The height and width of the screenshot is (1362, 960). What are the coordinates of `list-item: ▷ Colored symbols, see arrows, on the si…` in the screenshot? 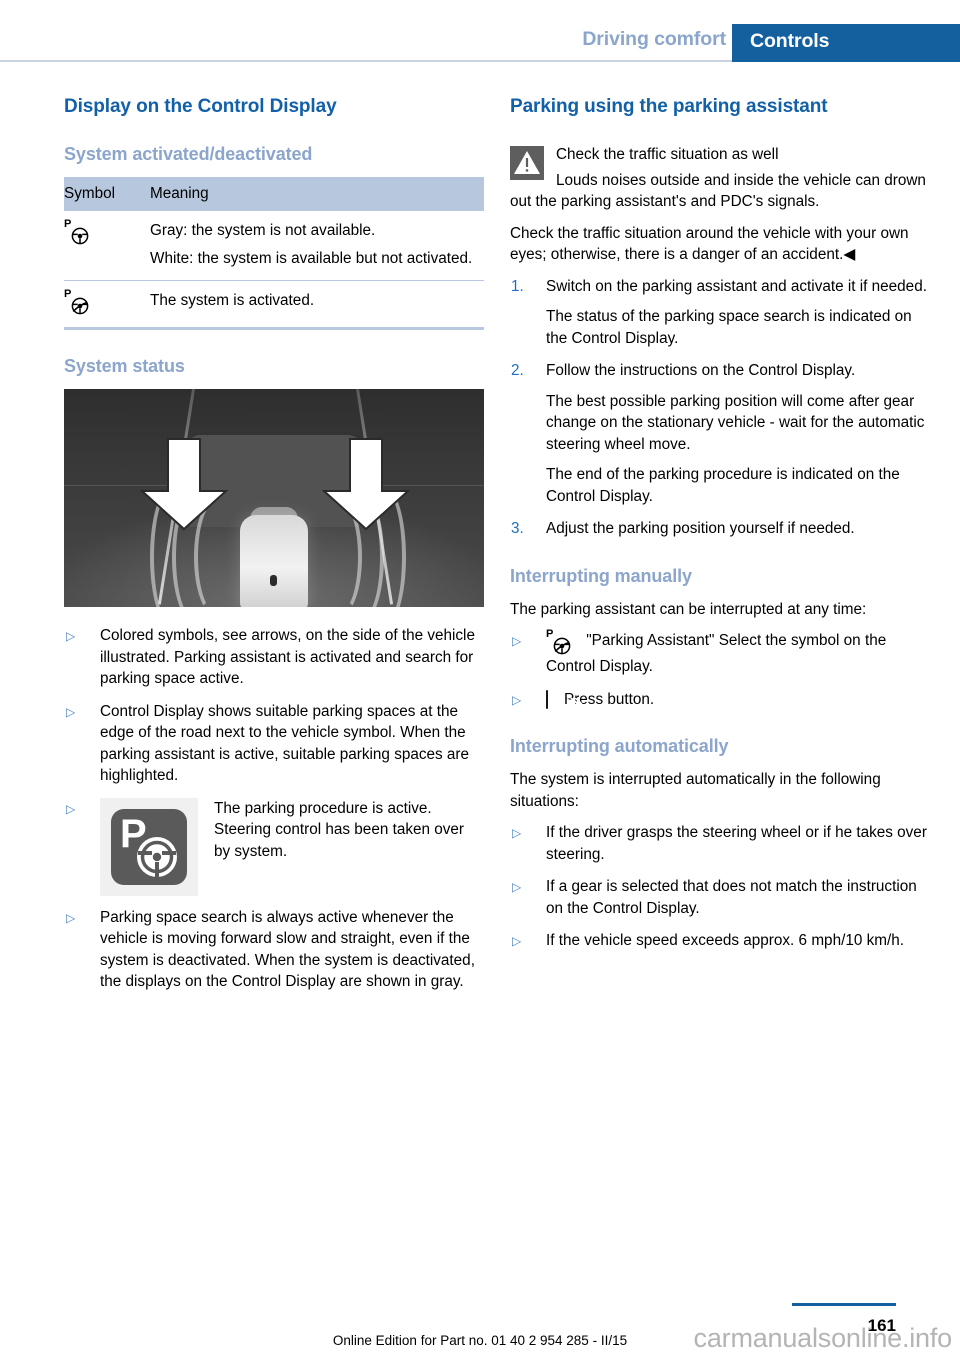 It's located at (274, 657).